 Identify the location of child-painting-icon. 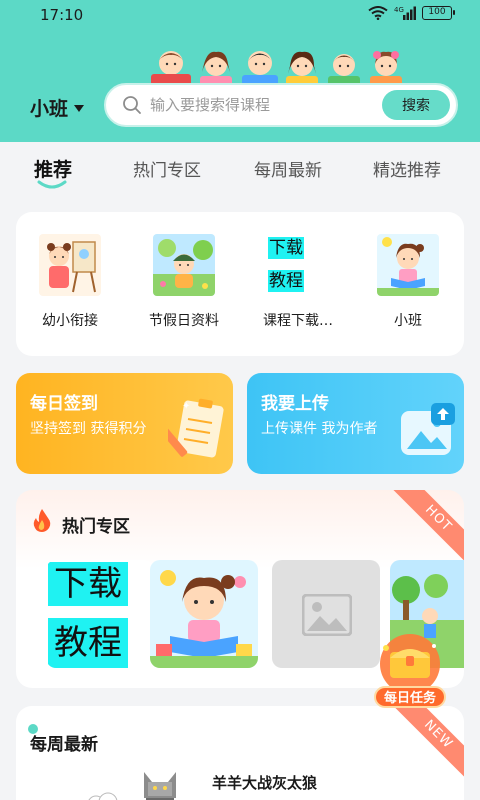
(70, 265).